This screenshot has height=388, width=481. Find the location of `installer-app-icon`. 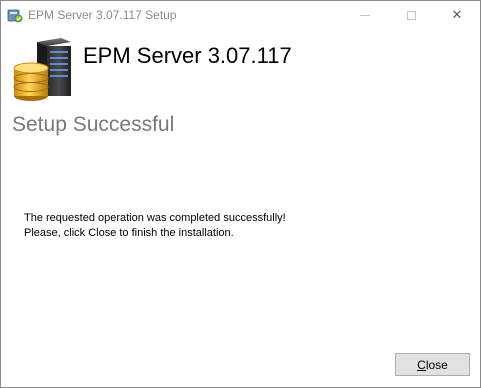

installer-app-icon is located at coordinates (15, 16).